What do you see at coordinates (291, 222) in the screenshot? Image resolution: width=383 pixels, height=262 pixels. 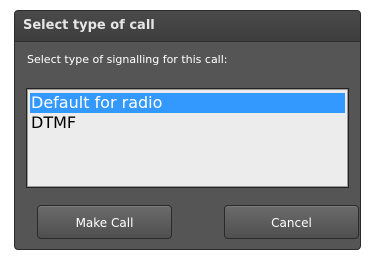 I see `cancel-button: Cancel` at bounding box center [291, 222].